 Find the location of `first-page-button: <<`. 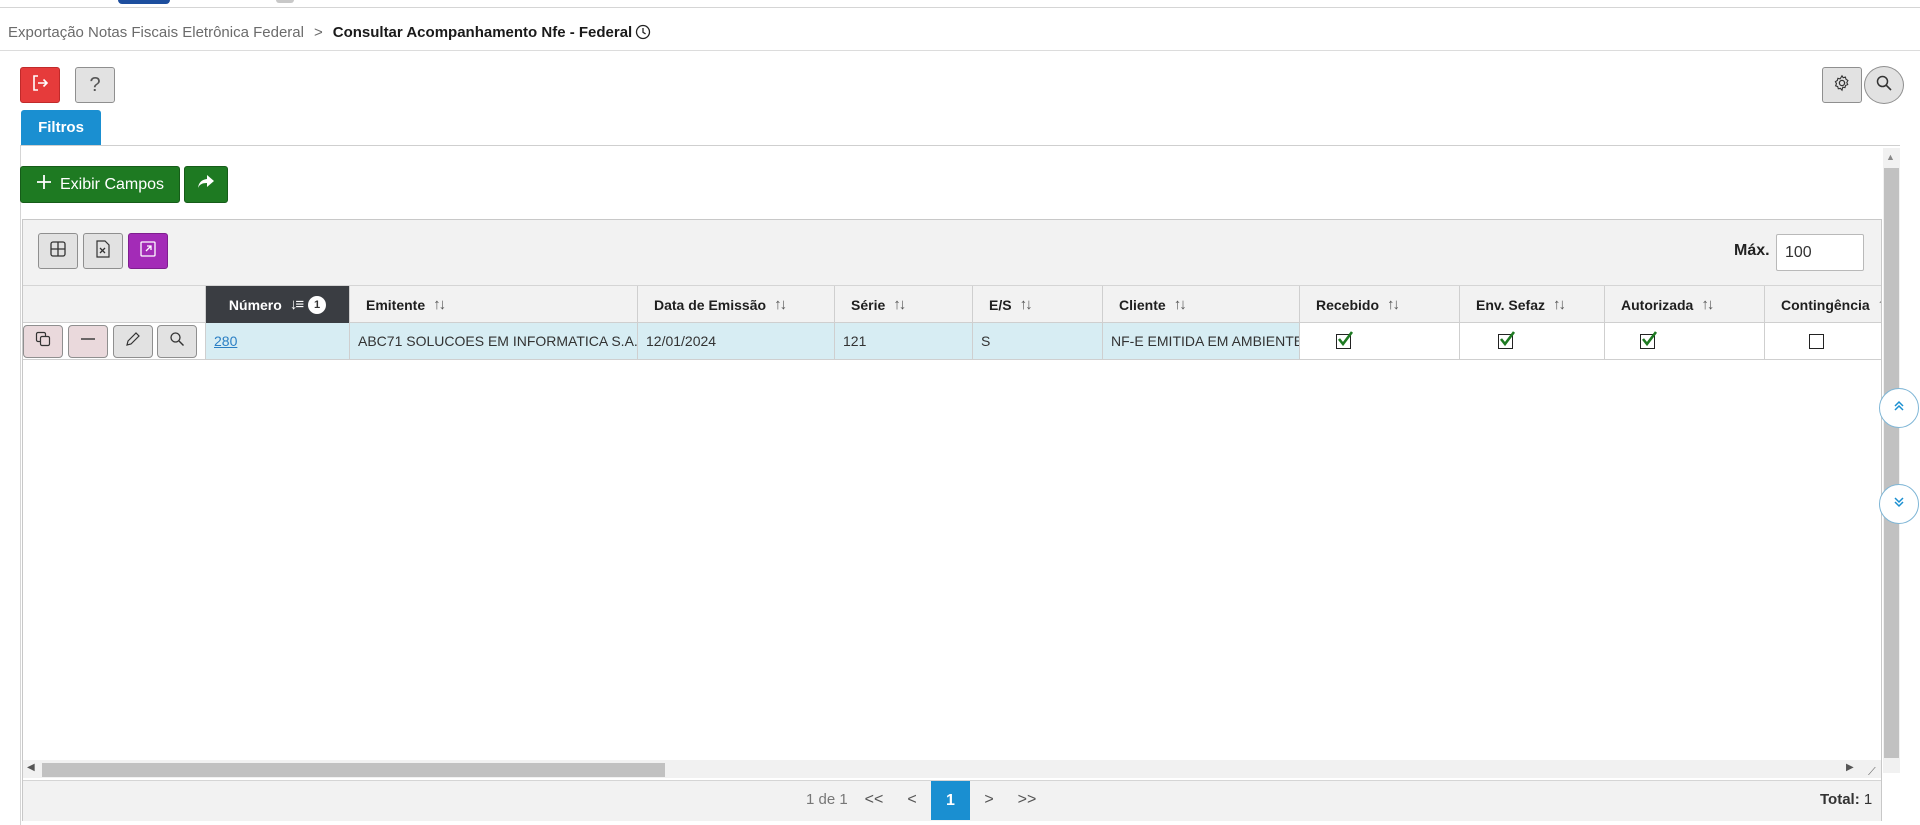

first-page-button: << is located at coordinates (874, 800).